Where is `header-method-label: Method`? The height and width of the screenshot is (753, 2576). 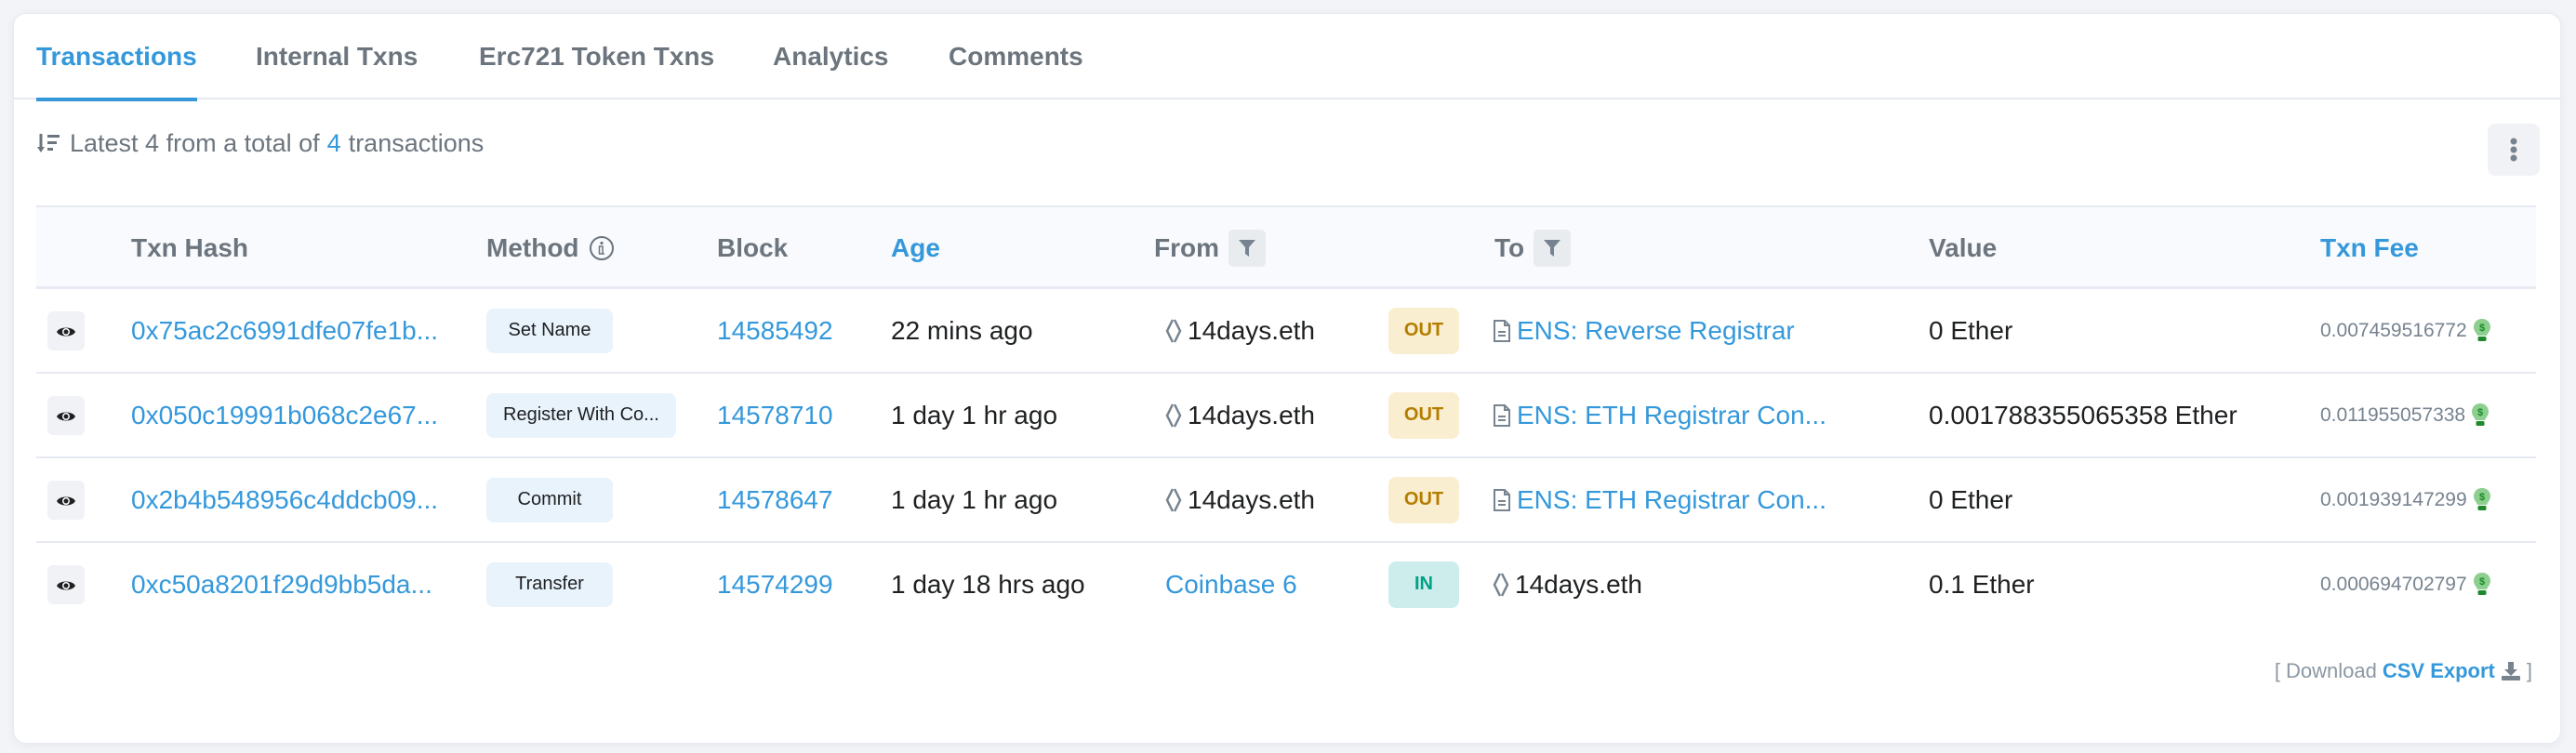 header-method-label: Method is located at coordinates (532, 247).